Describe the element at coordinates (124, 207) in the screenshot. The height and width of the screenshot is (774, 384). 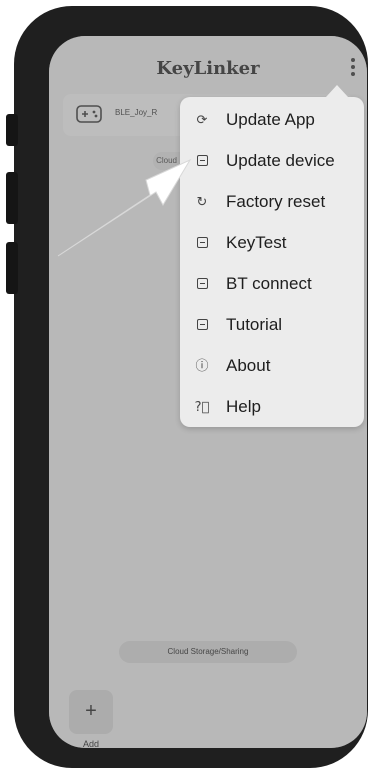
I see `pointer-arrow` at that location.